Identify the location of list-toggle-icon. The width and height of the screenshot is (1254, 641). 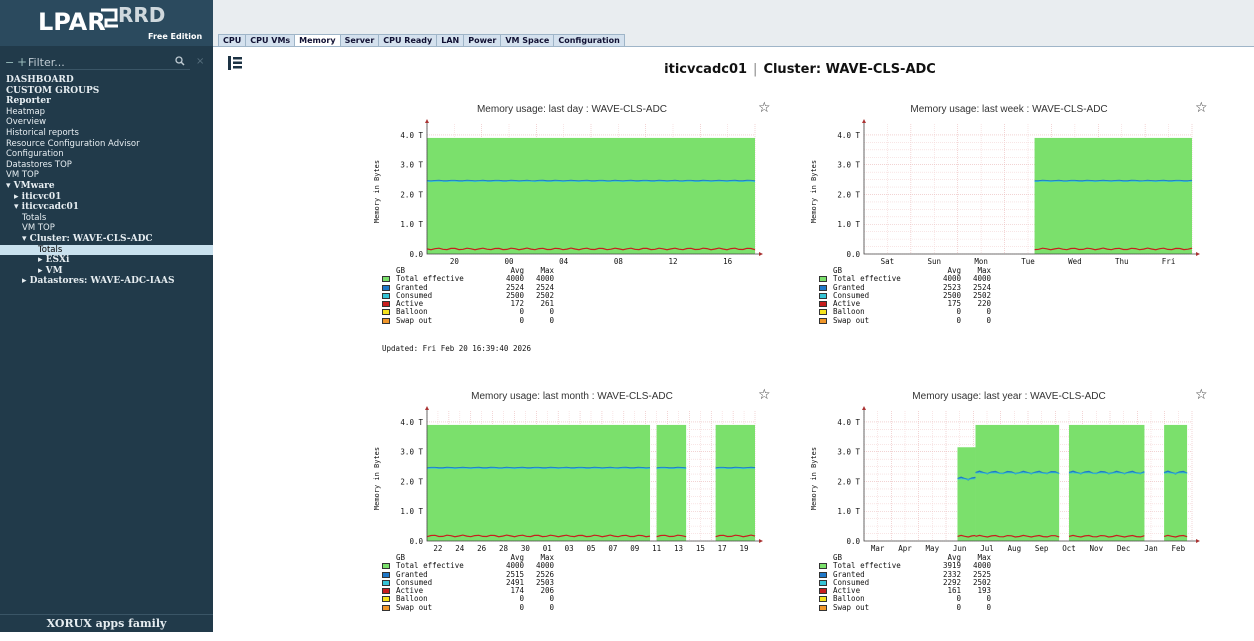
(235, 62).